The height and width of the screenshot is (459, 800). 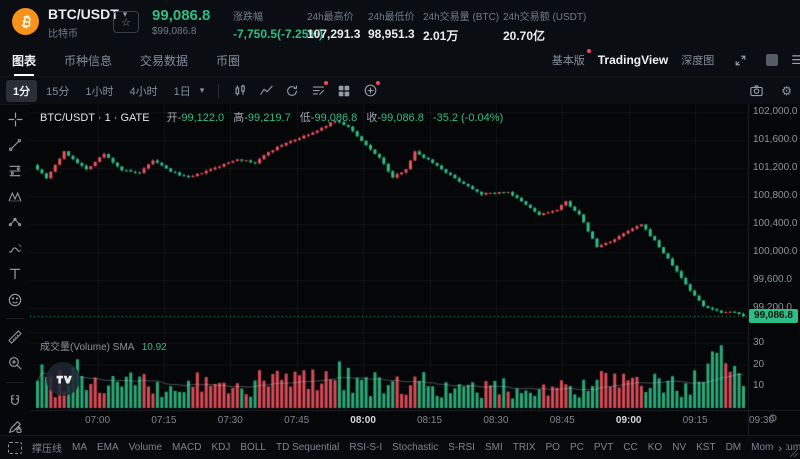 What do you see at coordinates (15, 299) in the screenshot?
I see `emoji-icon` at bounding box center [15, 299].